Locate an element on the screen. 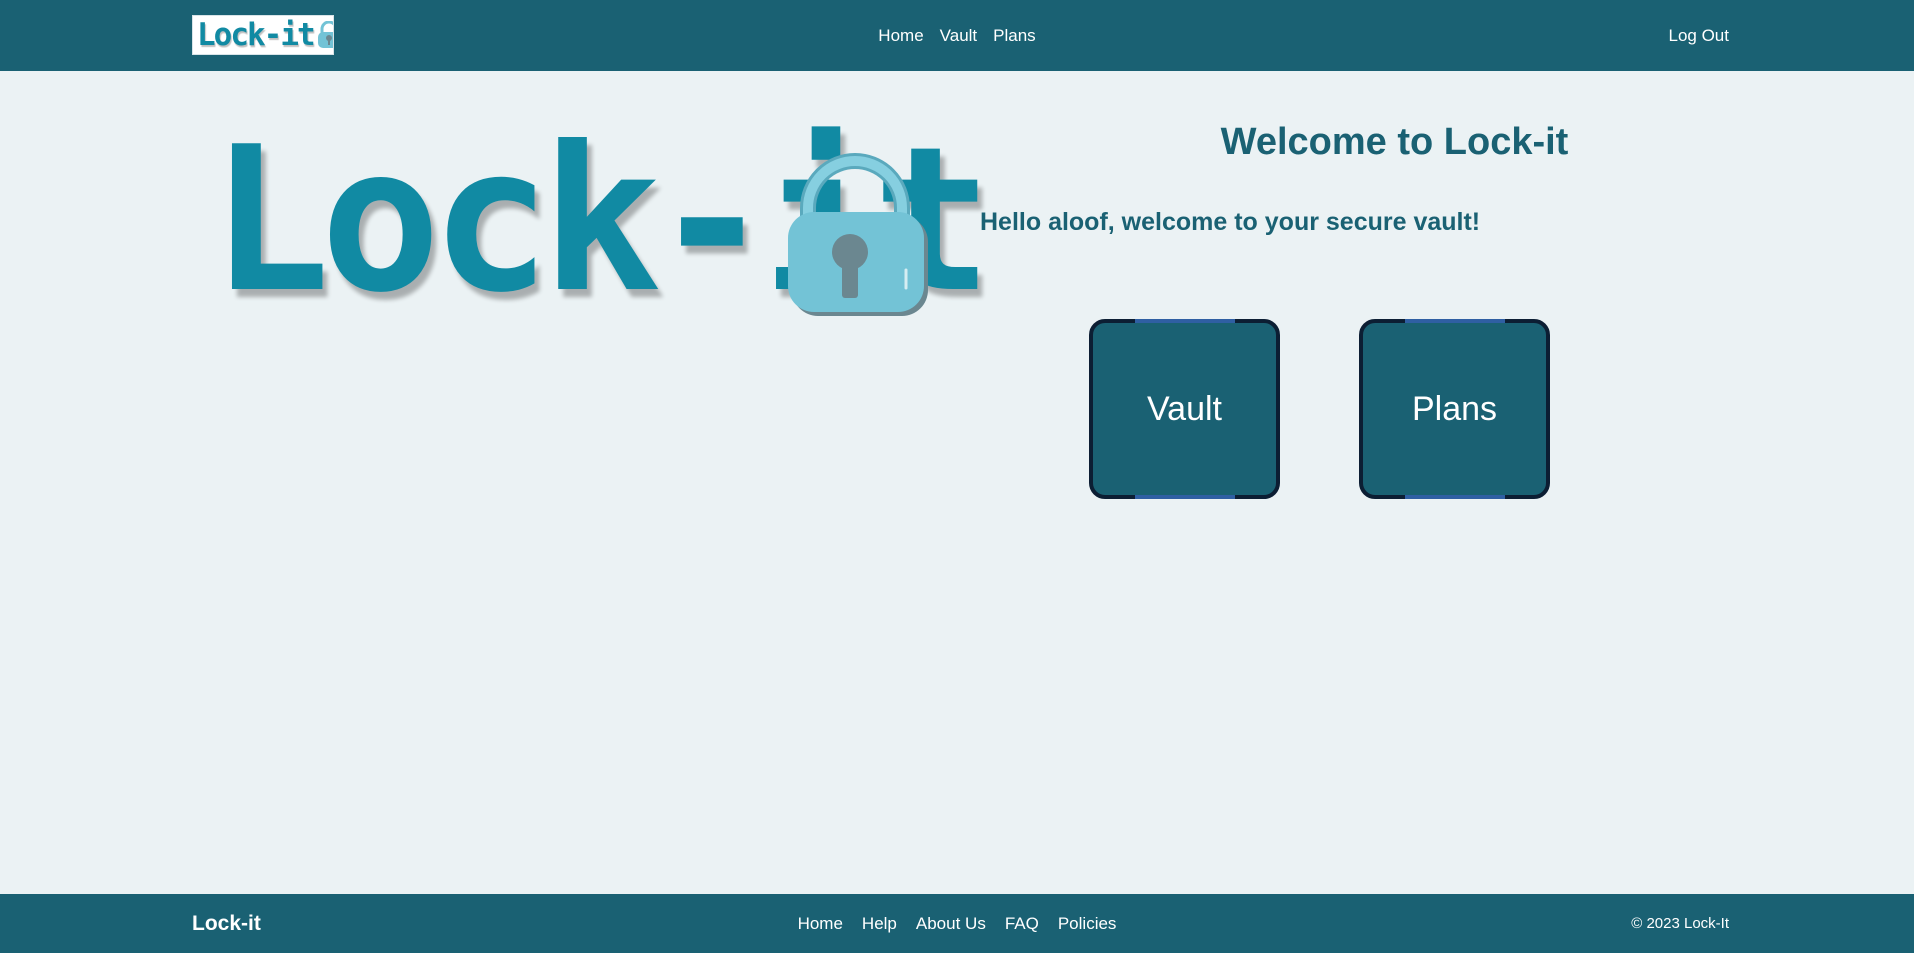 This screenshot has width=1914, height=953. nav-vault-link: Vault is located at coordinates (959, 36).